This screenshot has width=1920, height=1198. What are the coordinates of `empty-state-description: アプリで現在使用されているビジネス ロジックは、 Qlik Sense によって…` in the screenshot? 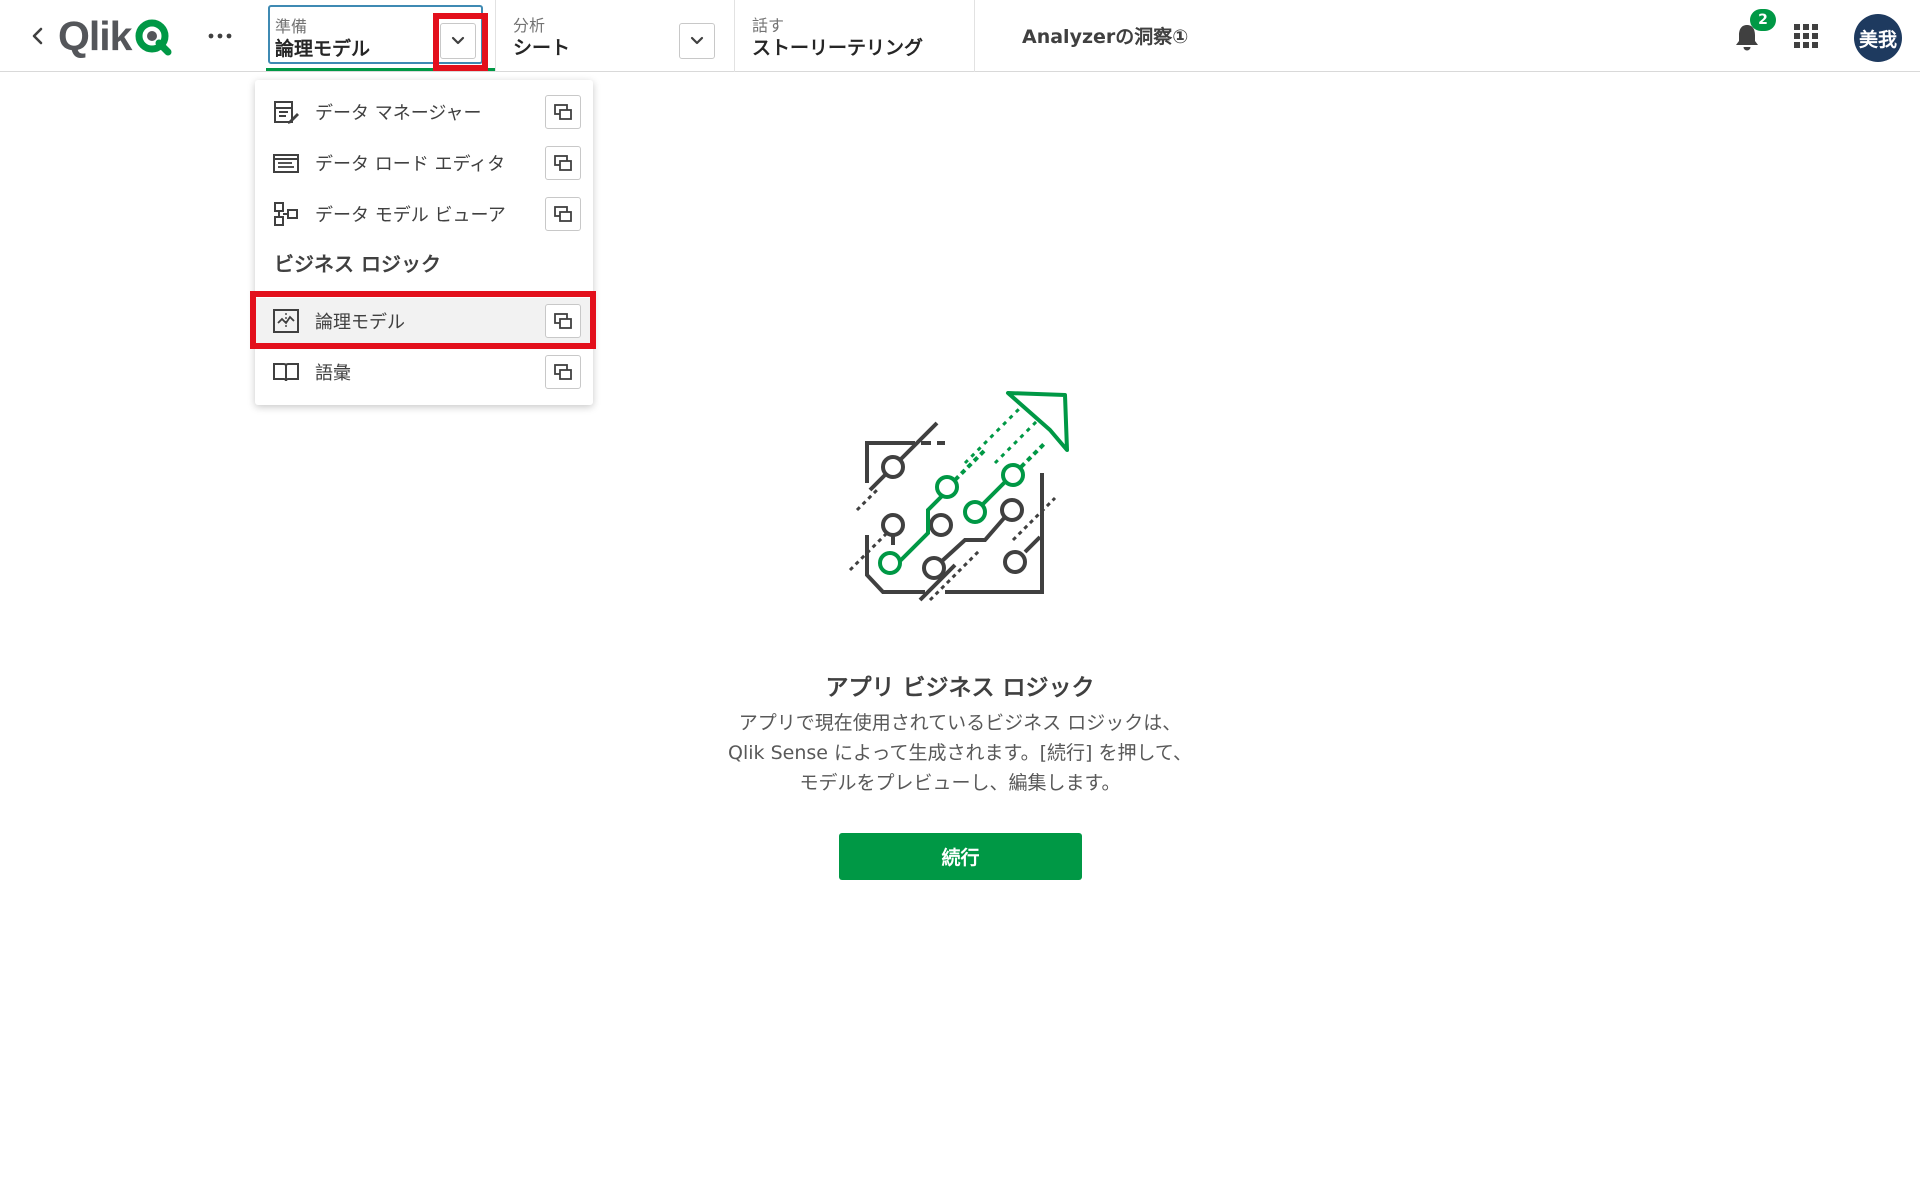 It's located at (960, 753).